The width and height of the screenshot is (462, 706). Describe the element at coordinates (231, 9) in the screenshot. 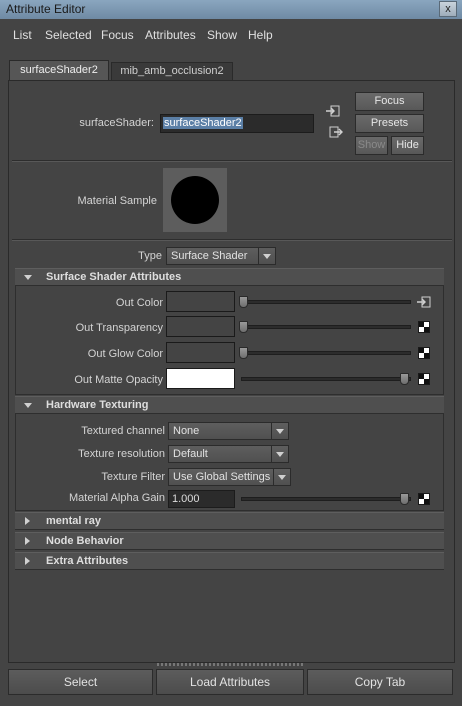

I see `title-bar: Attribute Editor x` at that location.